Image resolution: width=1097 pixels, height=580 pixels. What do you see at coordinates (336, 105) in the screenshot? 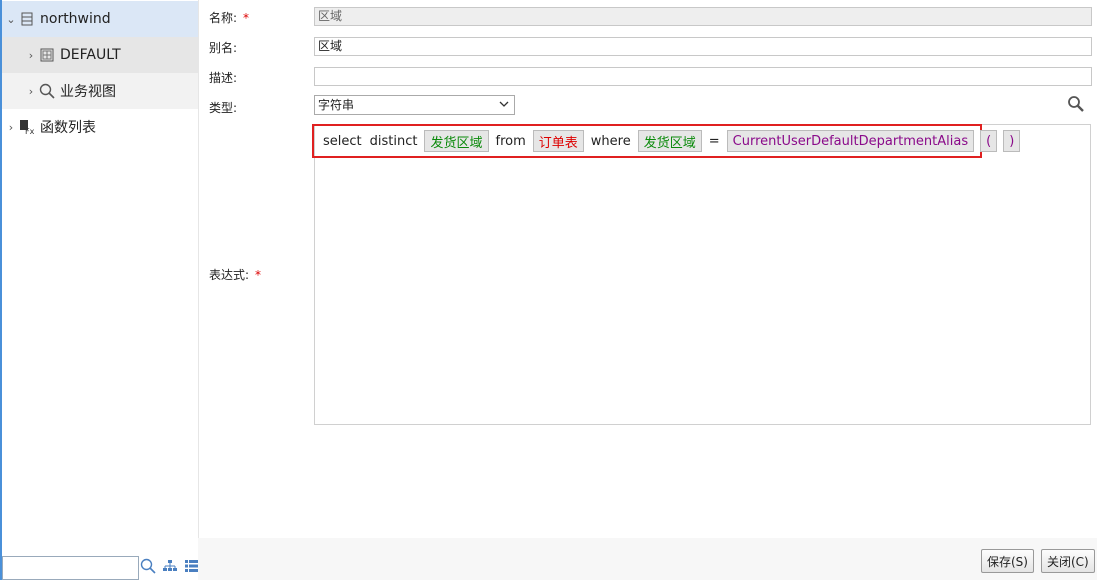
I see `type-select-value: 字符串` at bounding box center [336, 105].